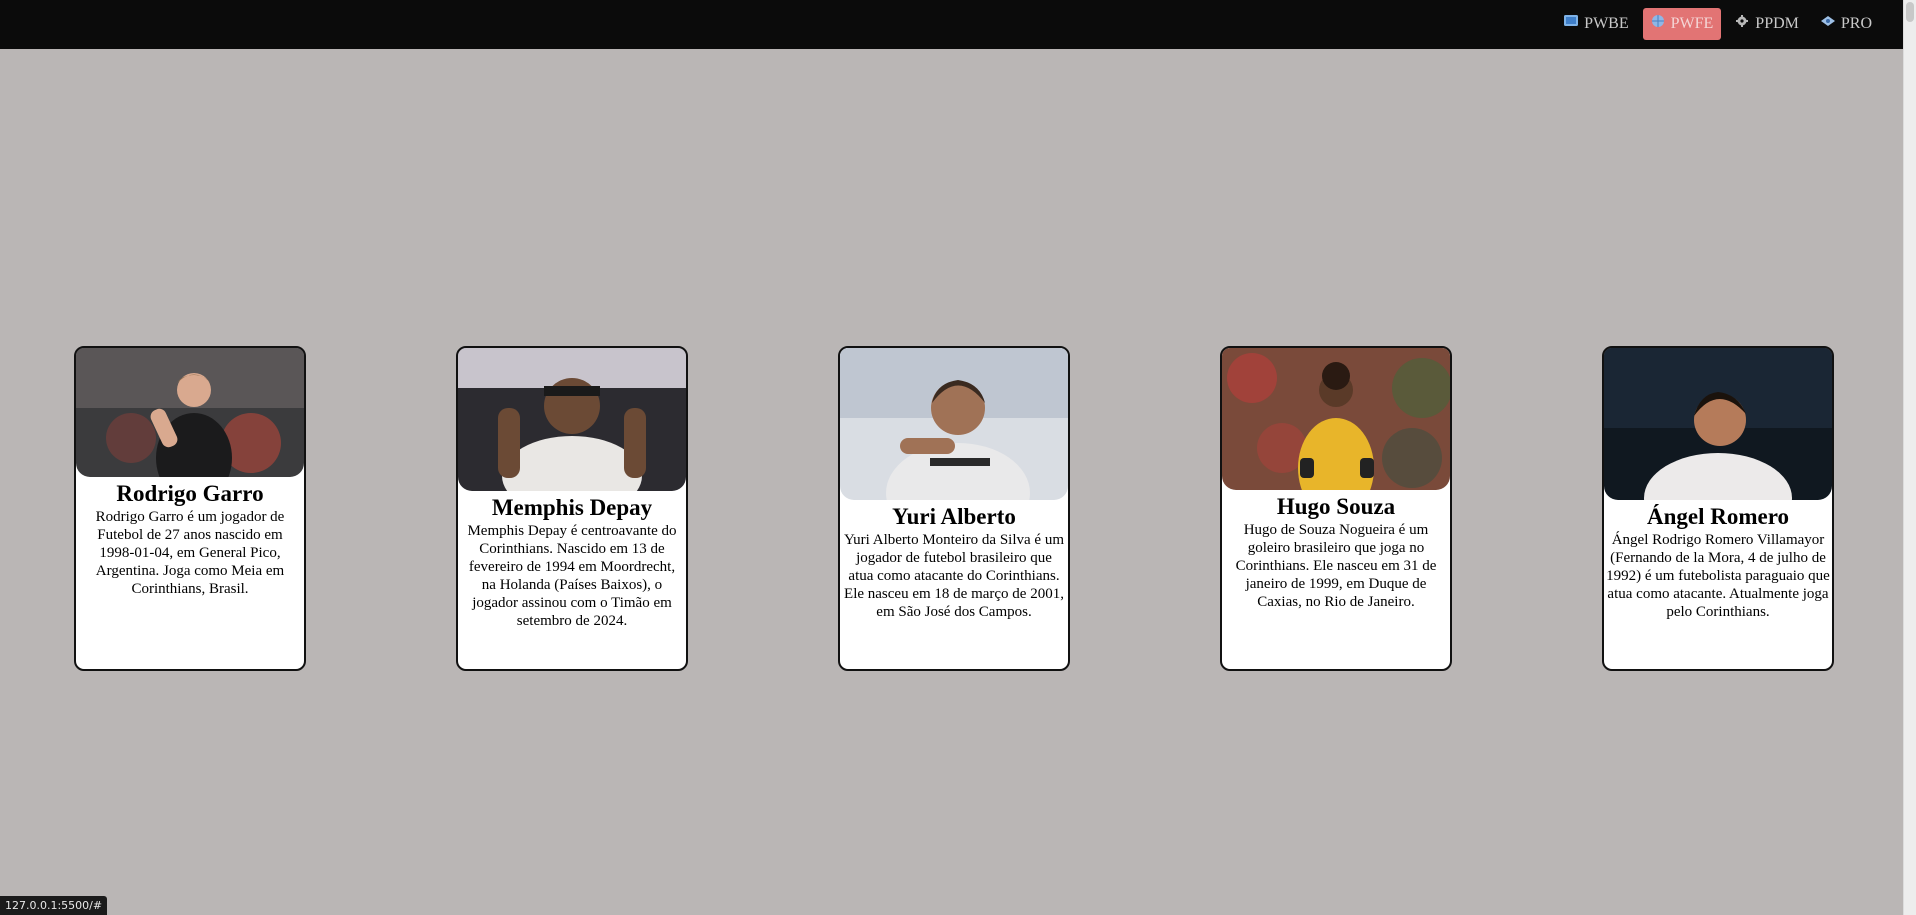 The width and height of the screenshot is (1916, 915). What do you see at coordinates (1658, 20) in the screenshot?
I see `globe-icon` at bounding box center [1658, 20].